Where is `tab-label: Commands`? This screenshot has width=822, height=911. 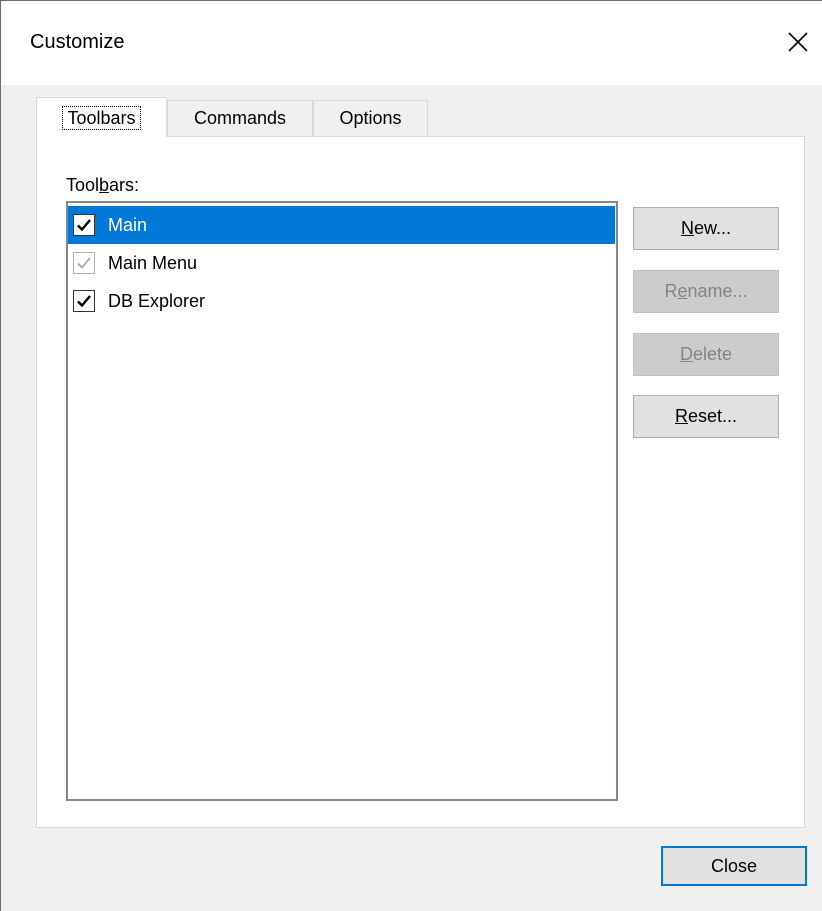
tab-label: Commands is located at coordinates (240, 118).